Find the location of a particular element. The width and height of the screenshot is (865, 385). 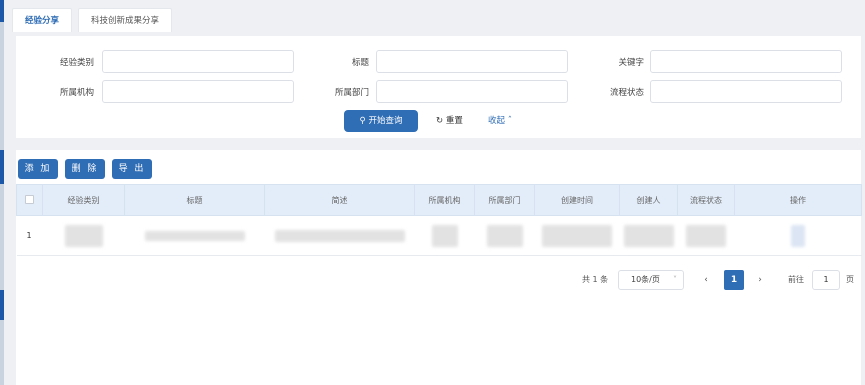

label-department: 所属部门 is located at coordinates (351, 93).